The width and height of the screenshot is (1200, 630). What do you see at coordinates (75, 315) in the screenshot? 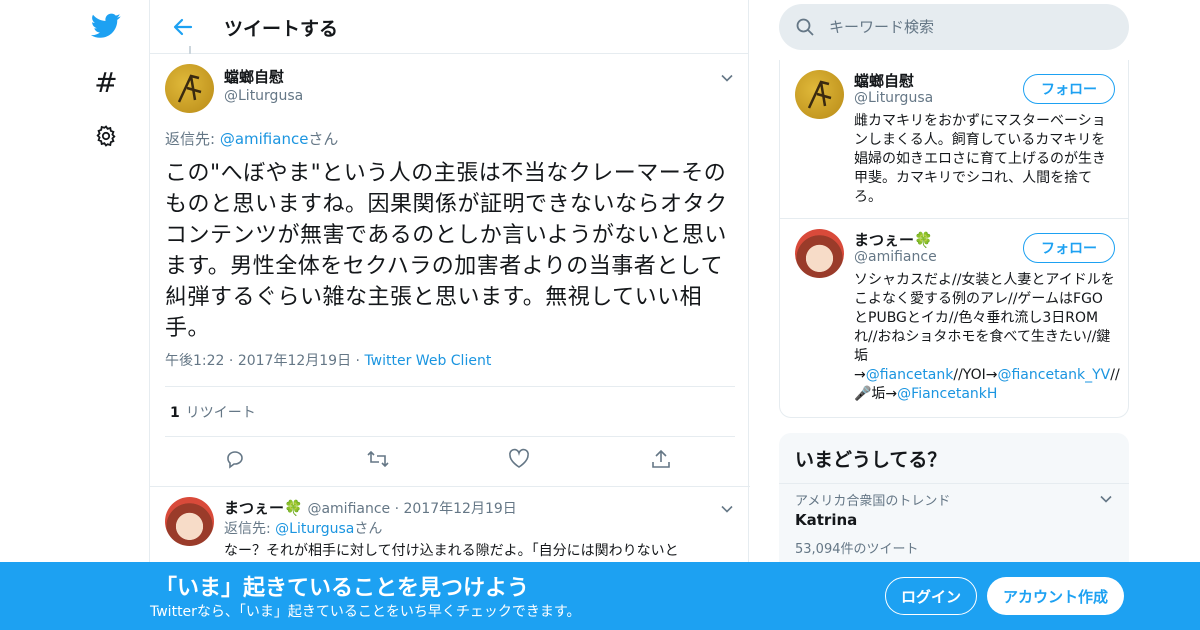
I see `left-nav: #` at bounding box center [75, 315].